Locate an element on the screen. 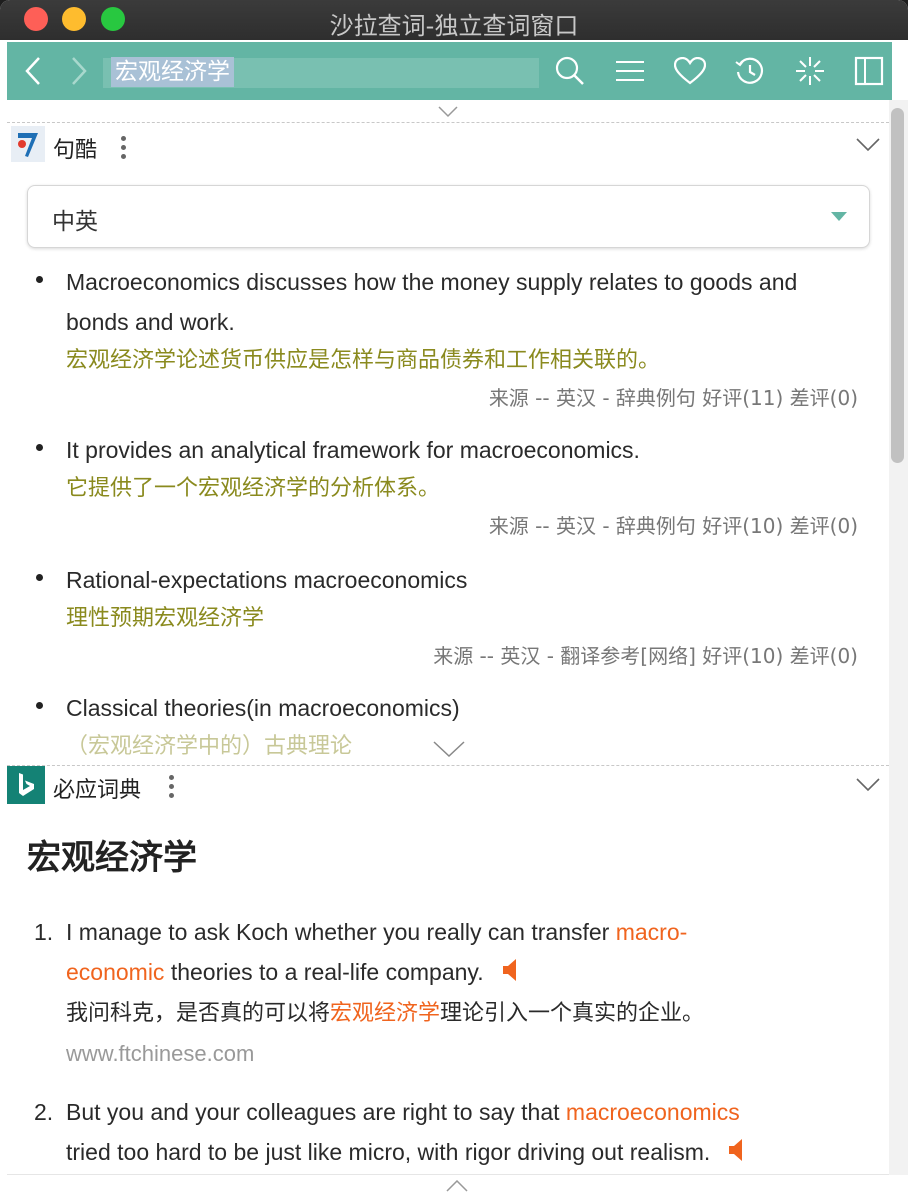 The height and width of the screenshot is (1192, 908). scrollbar-thumb is located at coordinates (897, 285).